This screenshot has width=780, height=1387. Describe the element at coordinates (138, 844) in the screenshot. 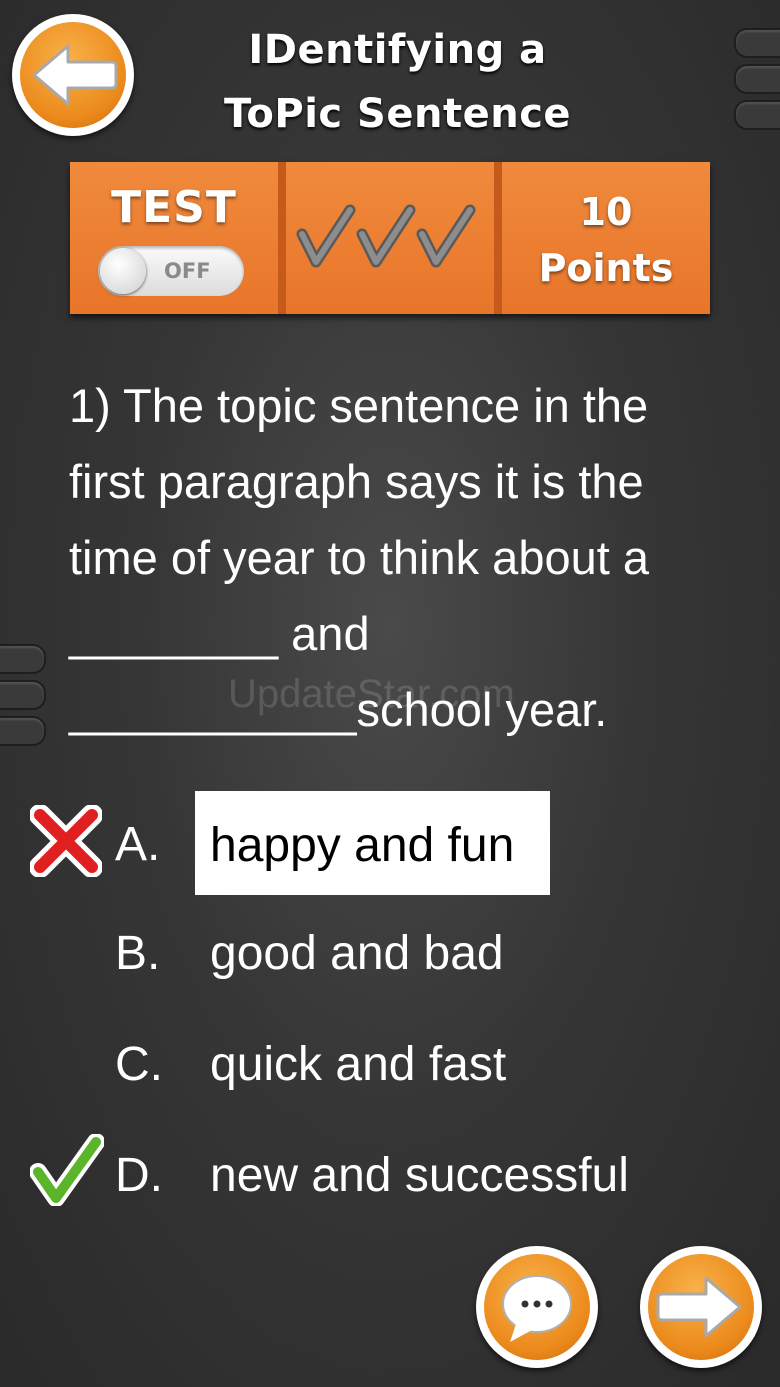

I see `answer-letter: A.` at that location.